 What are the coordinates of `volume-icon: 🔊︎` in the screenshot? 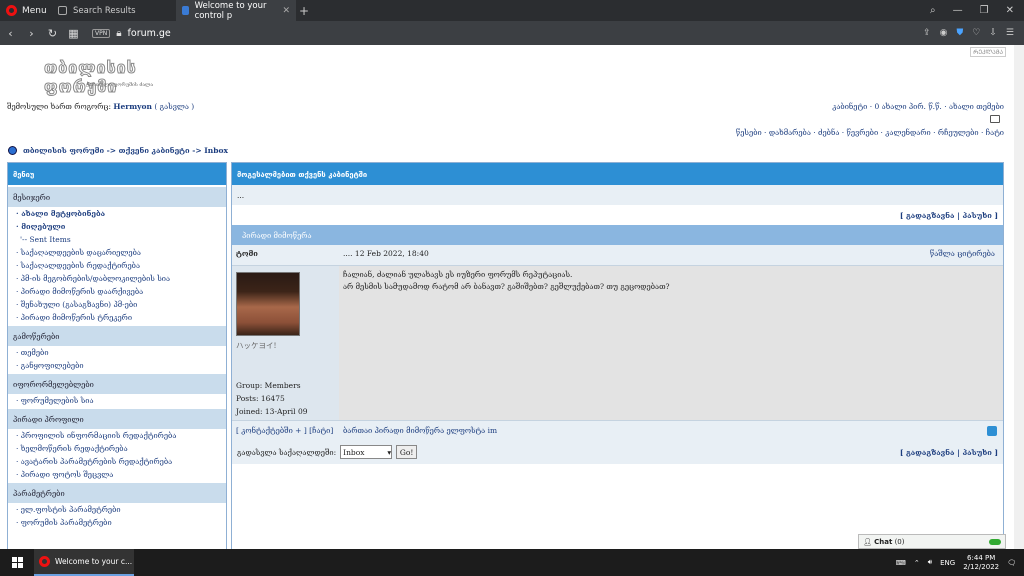 It's located at (930, 562).